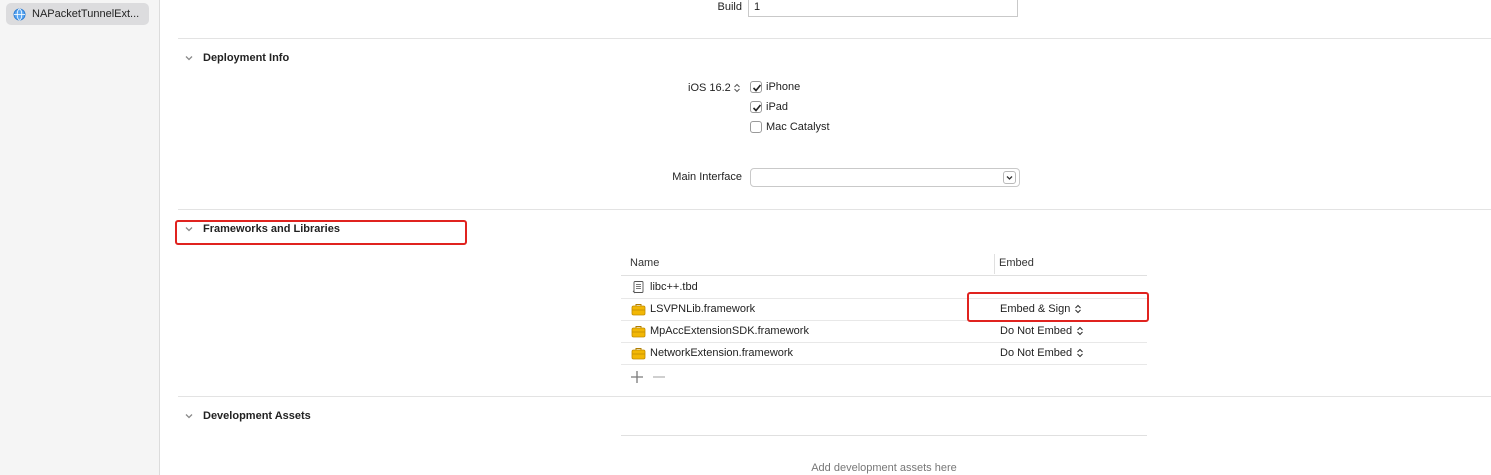 The height and width of the screenshot is (475, 1491). I want to click on iphone-checkbox, so click(756, 87).